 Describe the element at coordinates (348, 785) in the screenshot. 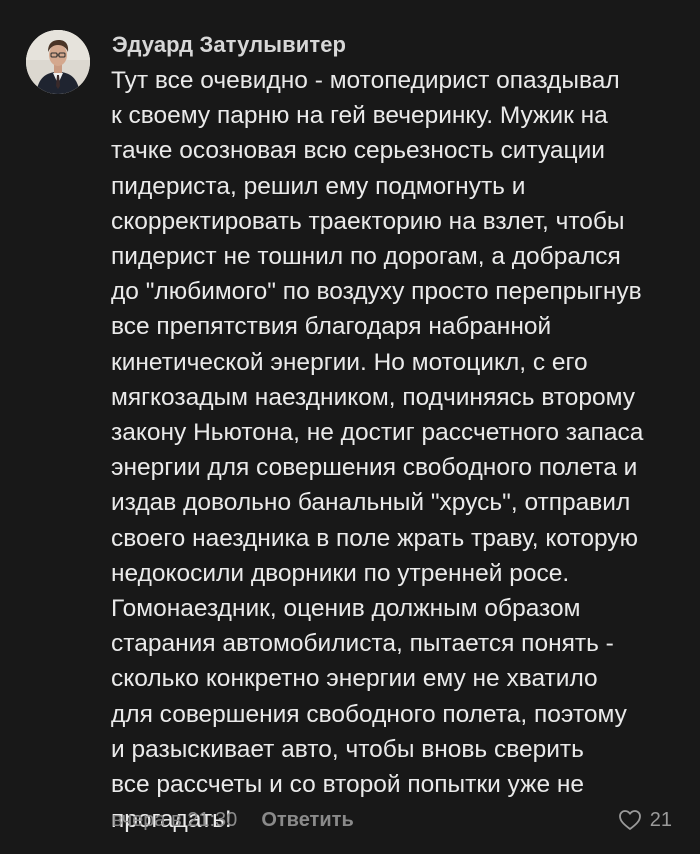

I see `comment-text-line: все рассчеты и со второй попытки уже не` at that location.